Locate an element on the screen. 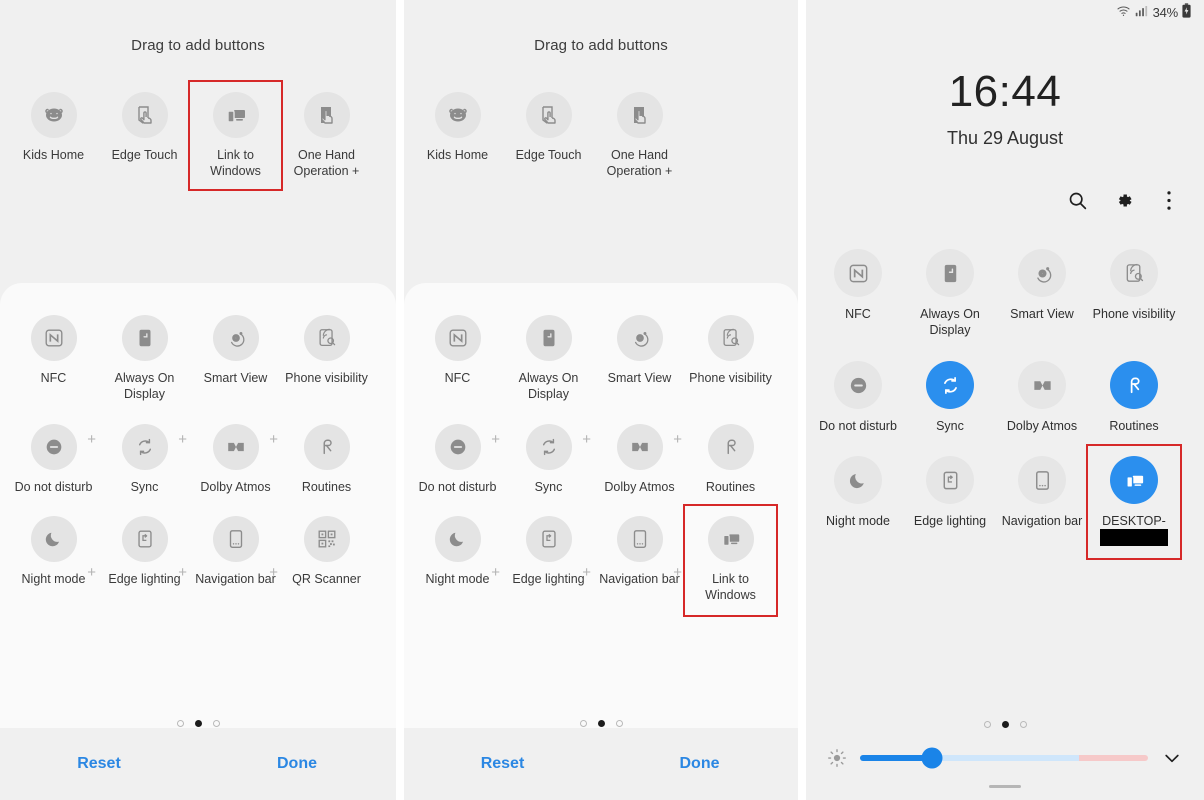  brightness-slider is located at coordinates (1004, 758).